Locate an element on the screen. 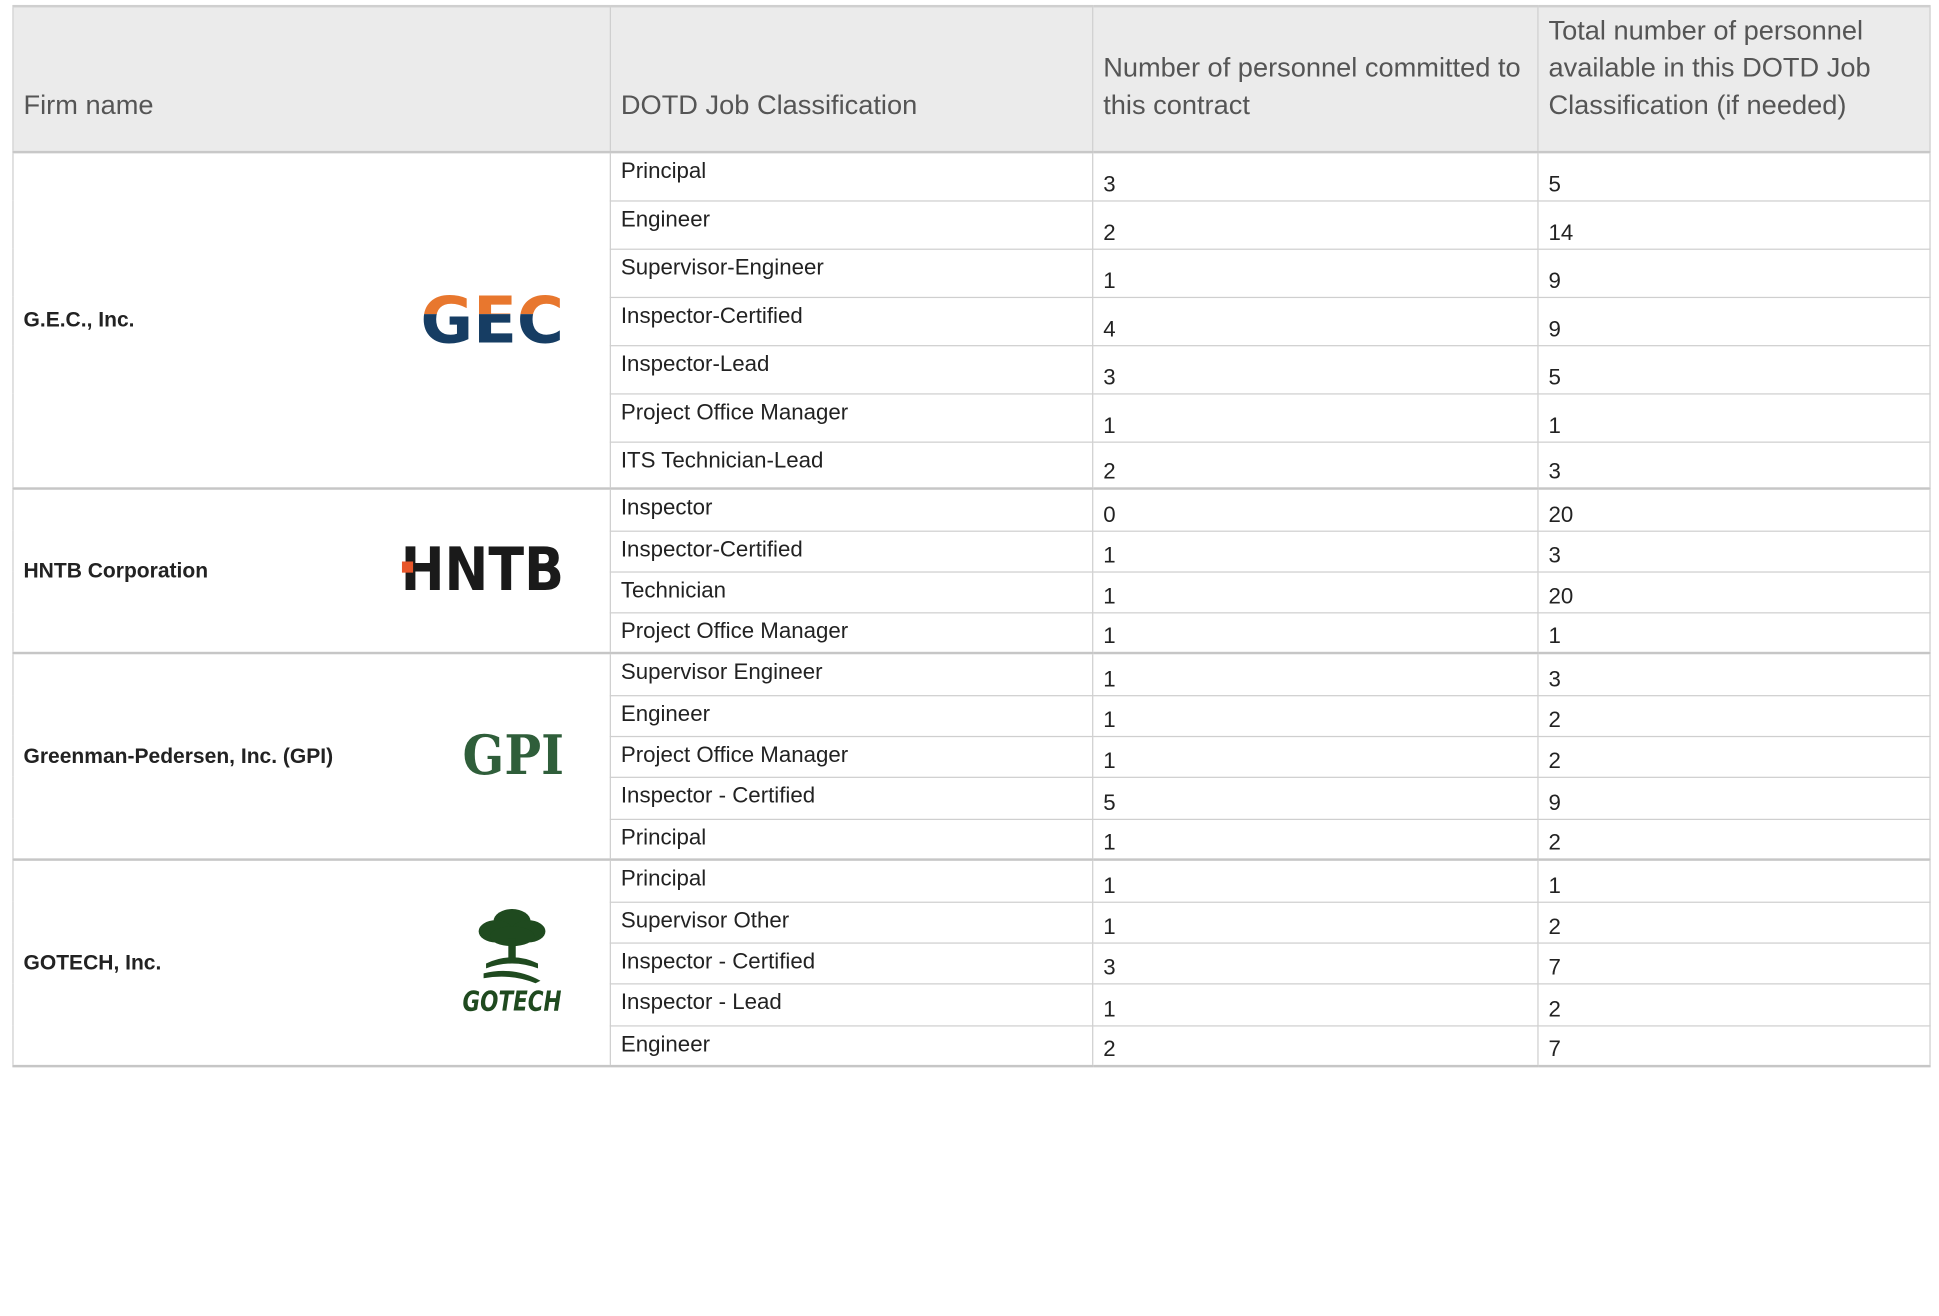 Image resolution: width=1939 pixels, height=1316 pixels. firm-logo: GPI is located at coordinates (513, 755).